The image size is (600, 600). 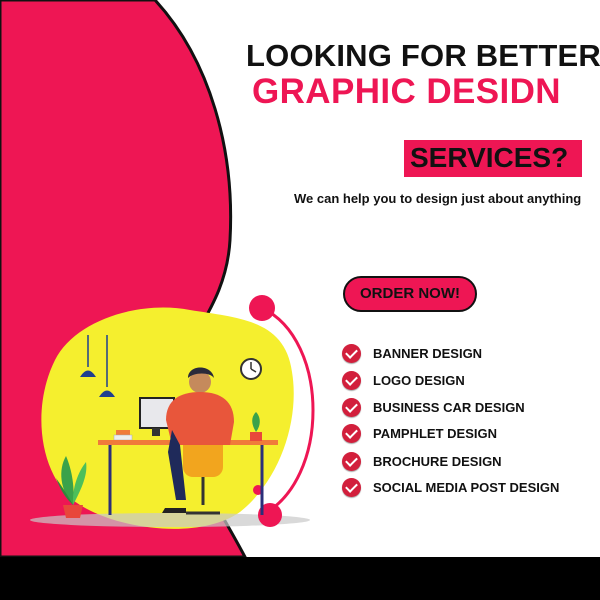 I want to click on books-icon, so click(x=123, y=435).